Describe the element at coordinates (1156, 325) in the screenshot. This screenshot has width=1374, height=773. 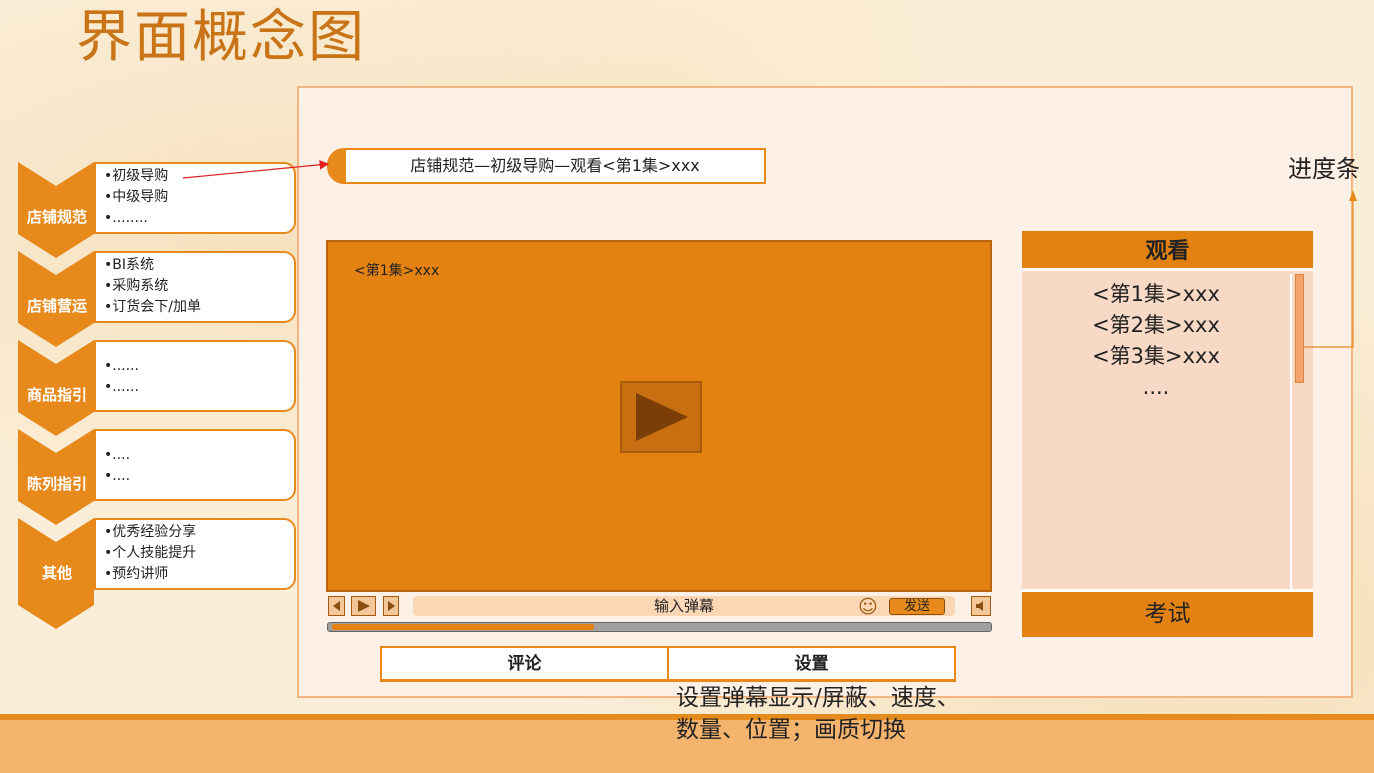
I see `episode-item: <第2集>xxx` at that location.